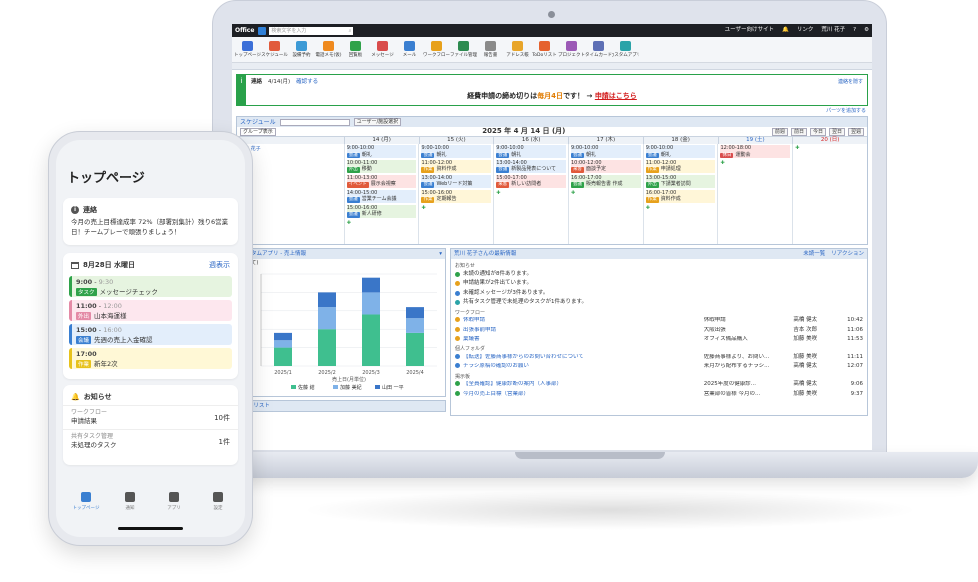 The height and width of the screenshot is (582, 978). I want to click on notice-confirm-link: 確認する, so click(307, 82).